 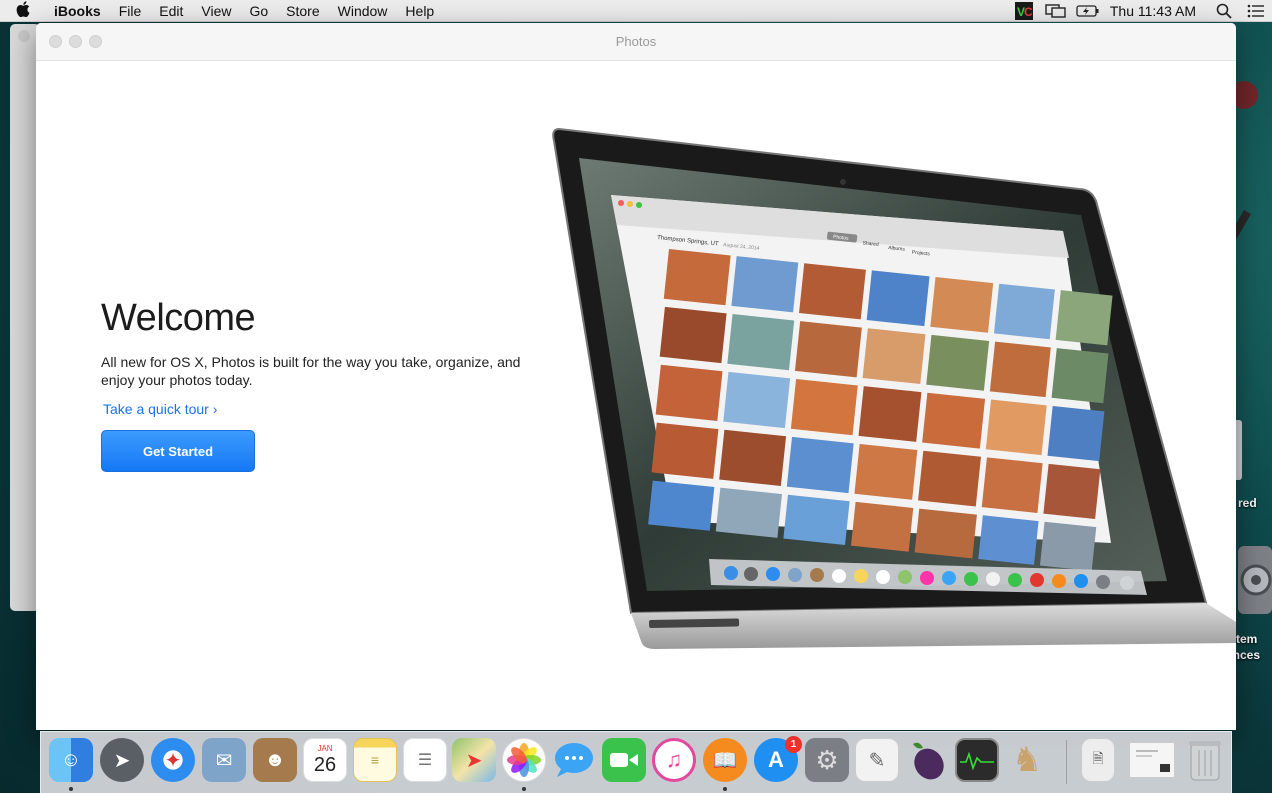 I want to click on document-icon: 🗎, so click(x=1098, y=758).